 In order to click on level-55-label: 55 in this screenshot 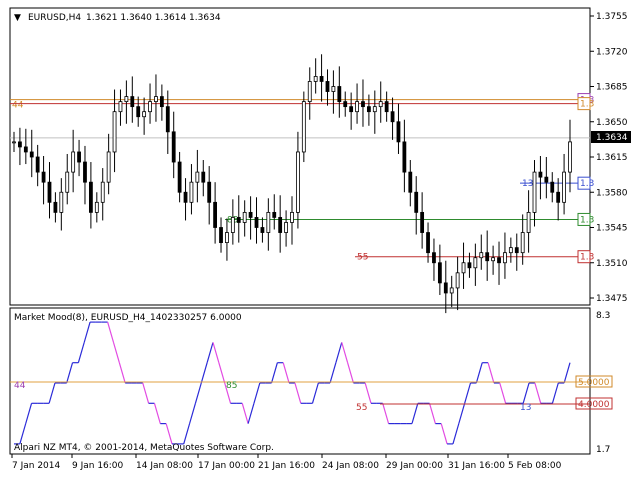, I will do `click(362, 258)`.